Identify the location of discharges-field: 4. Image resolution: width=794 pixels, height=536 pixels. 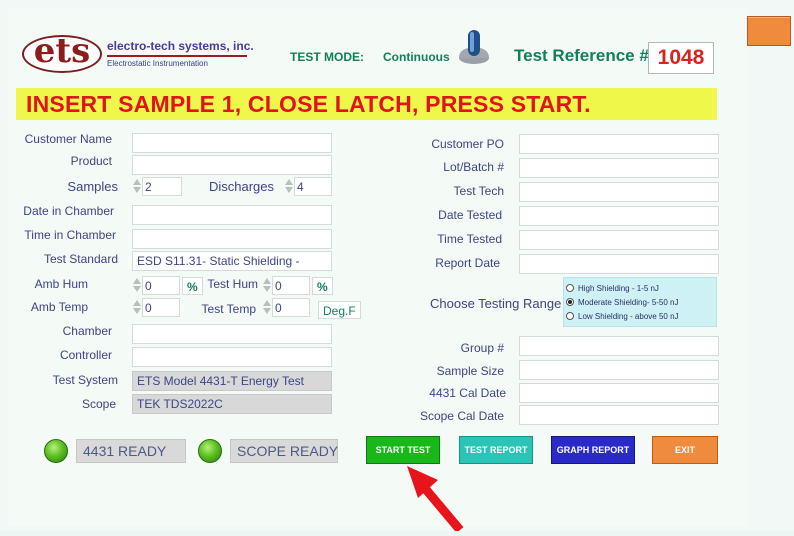
(313, 186).